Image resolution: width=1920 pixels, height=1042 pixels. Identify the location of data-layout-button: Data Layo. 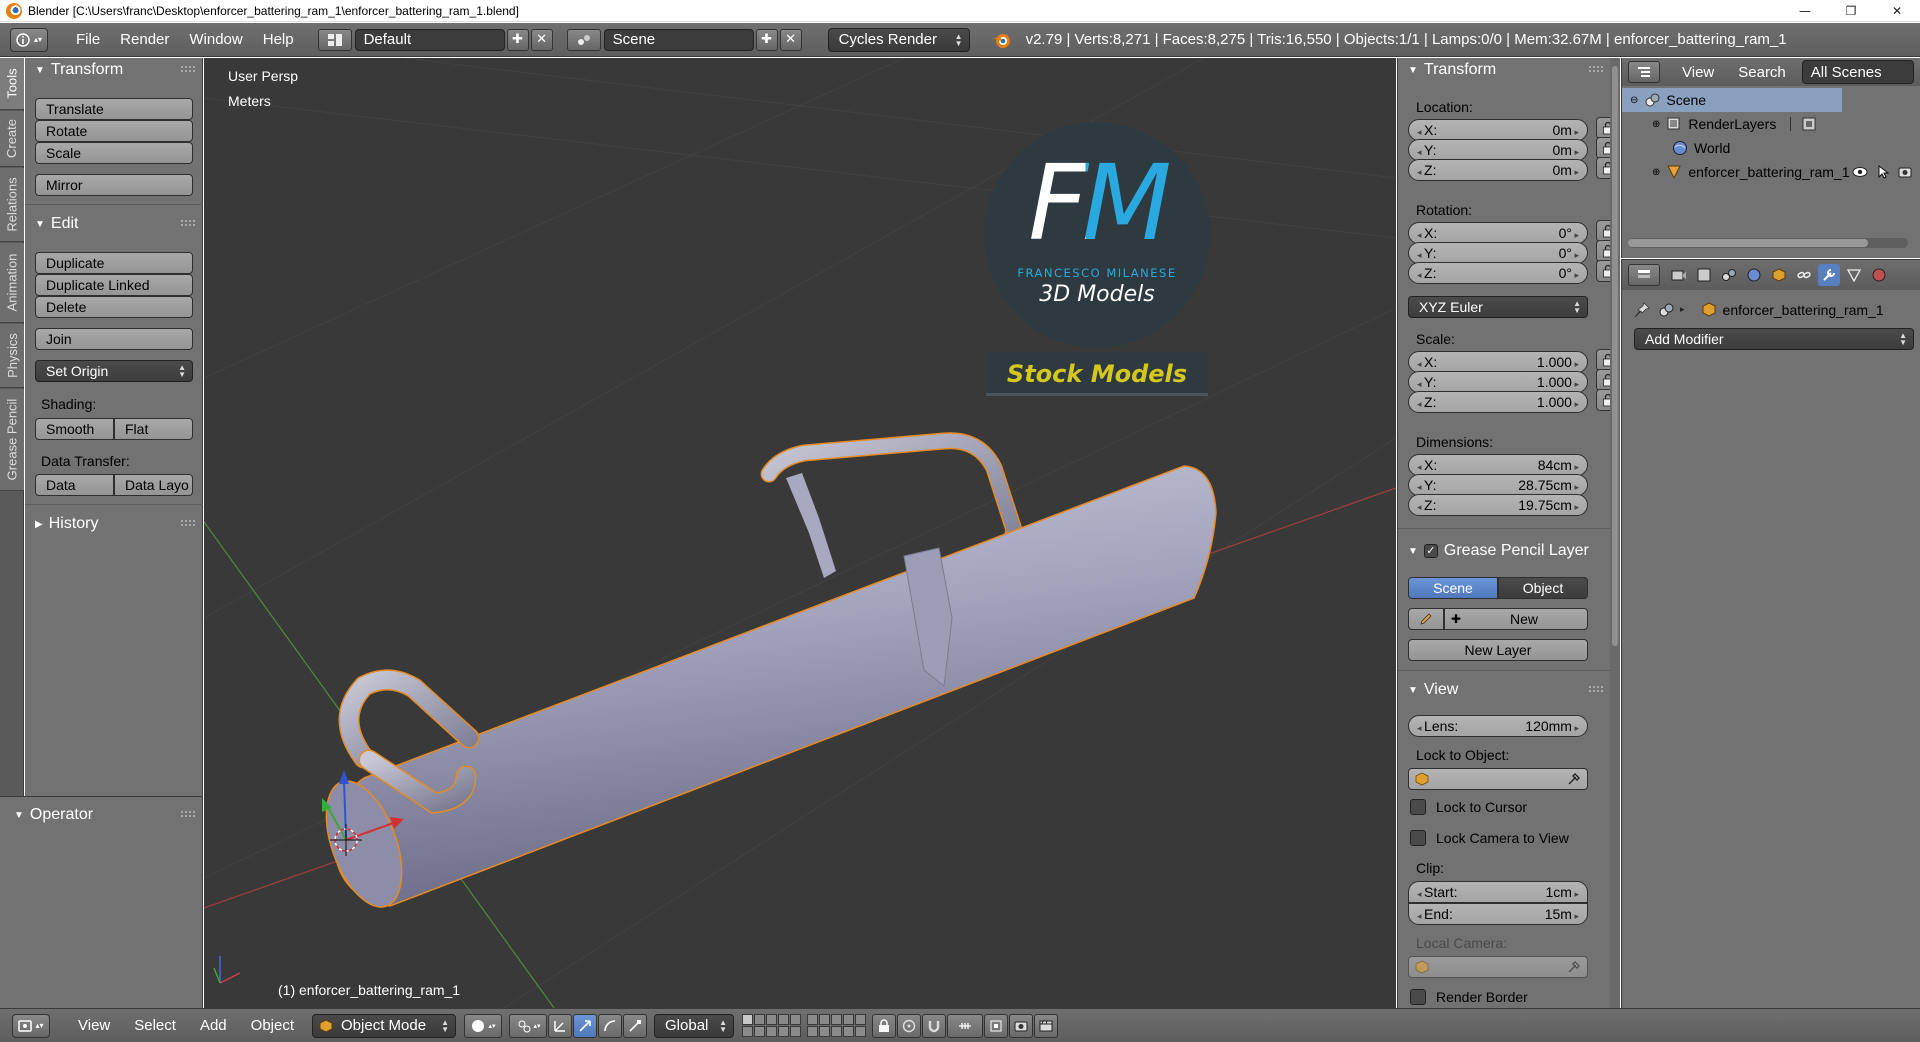
(153, 485).